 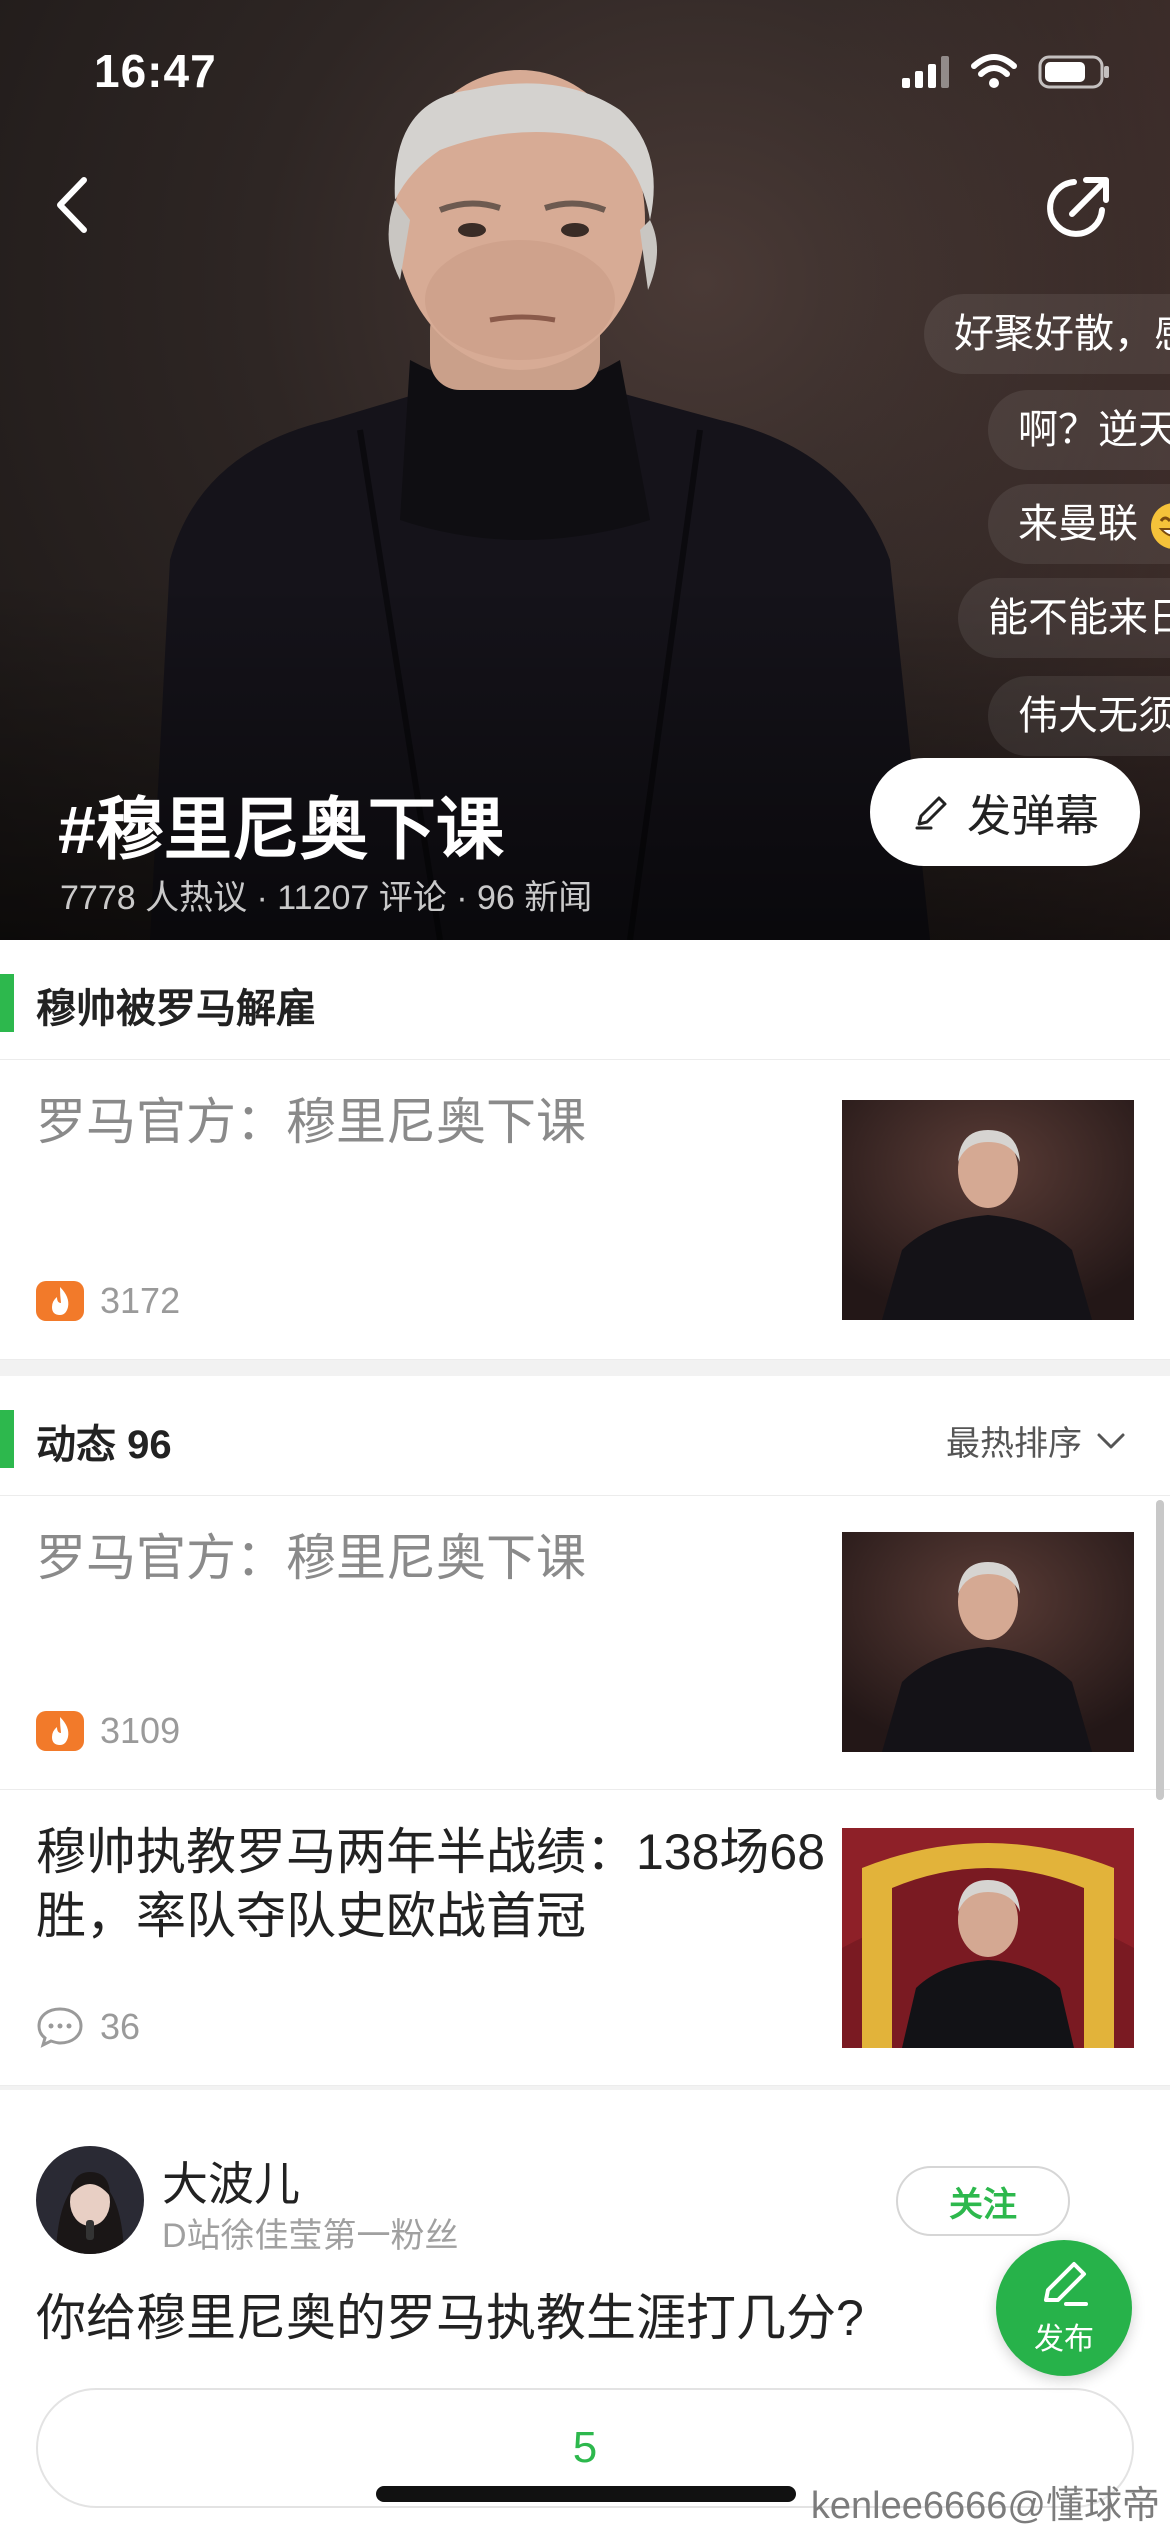 What do you see at coordinates (1064, 618) in the screenshot?
I see `danmaku-bubble: 能不能来日` at bounding box center [1064, 618].